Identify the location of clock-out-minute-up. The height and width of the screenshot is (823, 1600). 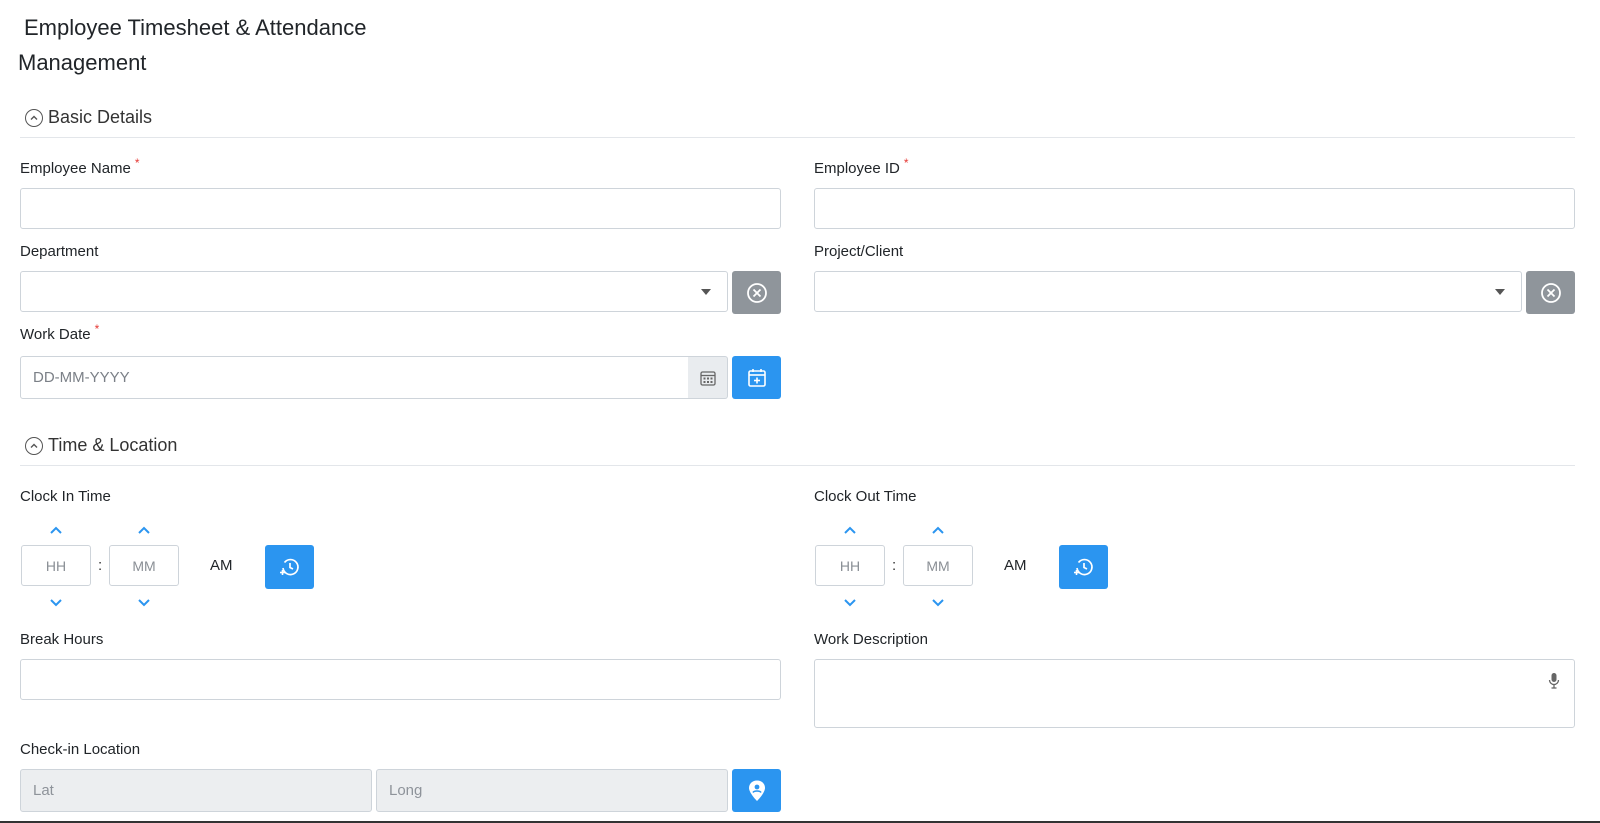
(938, 530).